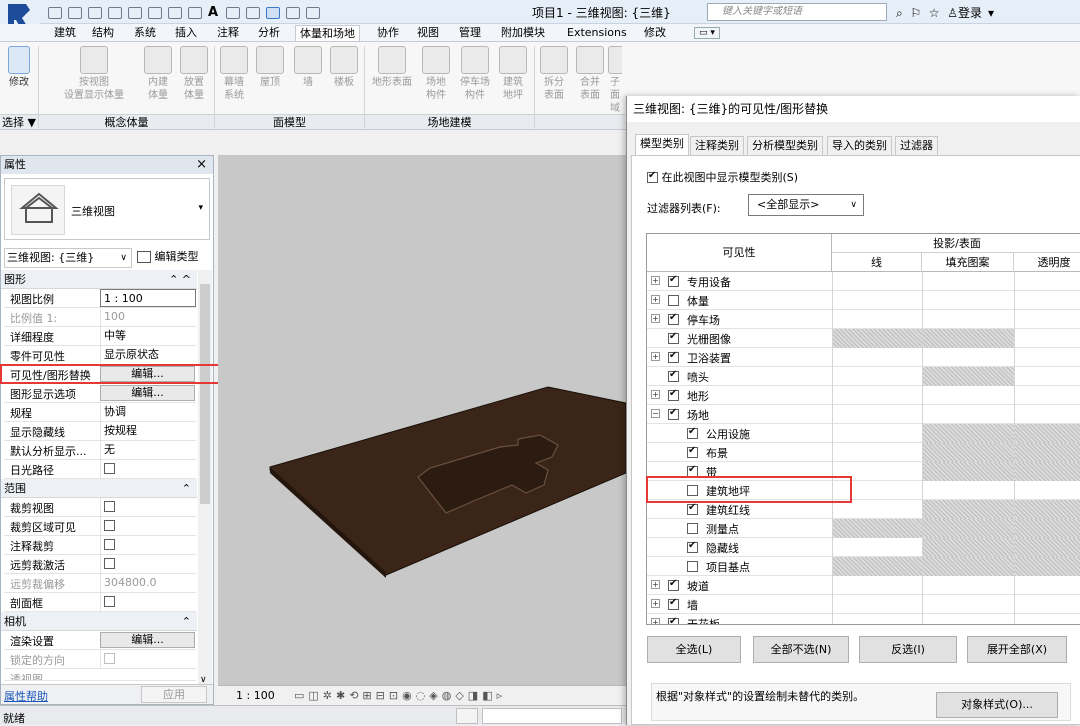 Image resolution: width=1080 pixels, height=726 pixels. I want to click on tab-manage: 管理, so click(470, 33).